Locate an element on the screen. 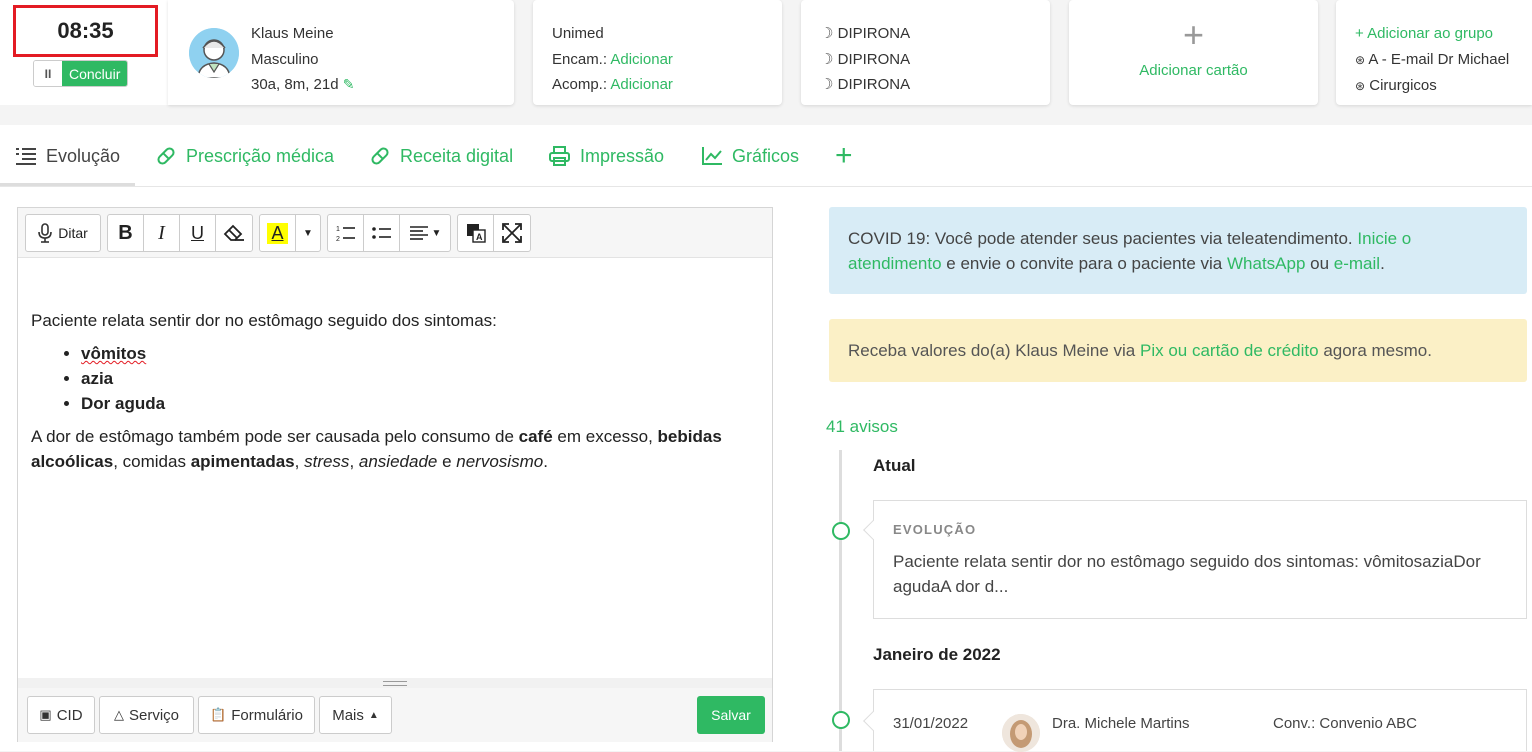 The image size is (1532, 752). bold-text: café is located at coordinates (535, 436).